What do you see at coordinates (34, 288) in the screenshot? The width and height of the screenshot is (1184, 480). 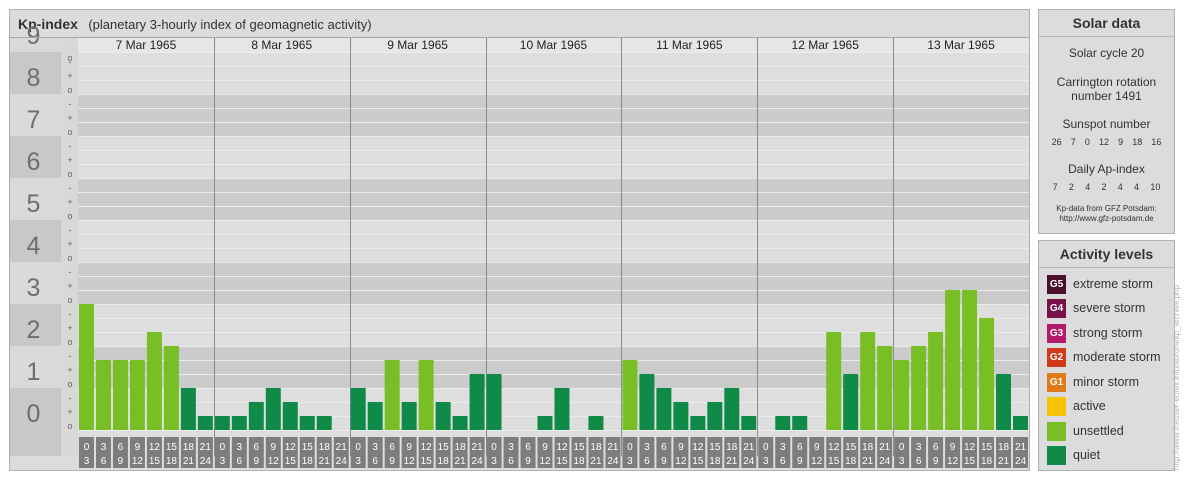 I see `y-tick-label: 3` at bounding box center [34, 288].